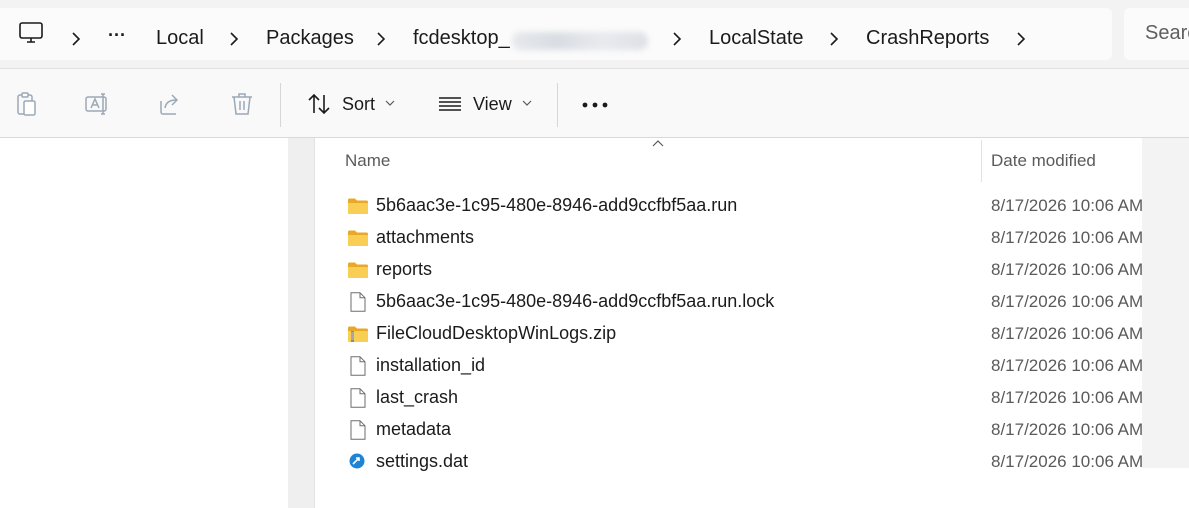 This screenshot has height=508, width=1189. Describe the element at coordinates (728, 462) in the screenshot. I see `file-row: settings.dat 8/17/2026 10:06 AM` at that location.